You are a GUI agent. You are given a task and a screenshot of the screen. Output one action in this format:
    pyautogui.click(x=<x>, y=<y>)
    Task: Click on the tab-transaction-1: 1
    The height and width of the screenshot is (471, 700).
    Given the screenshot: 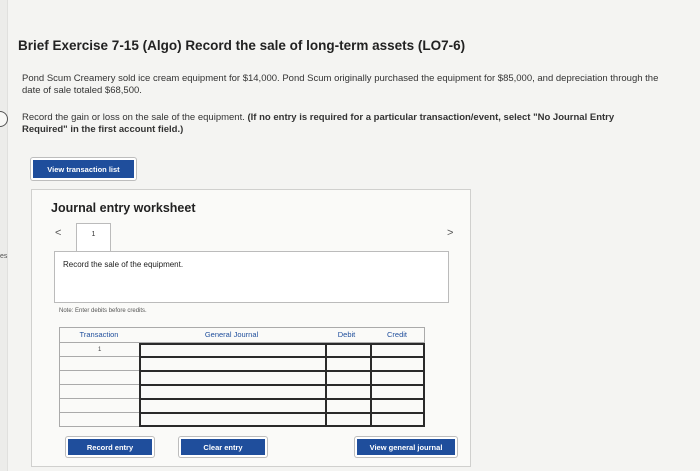 What is the action you would take?
    pyautogui.click(x=93, y=238)
    